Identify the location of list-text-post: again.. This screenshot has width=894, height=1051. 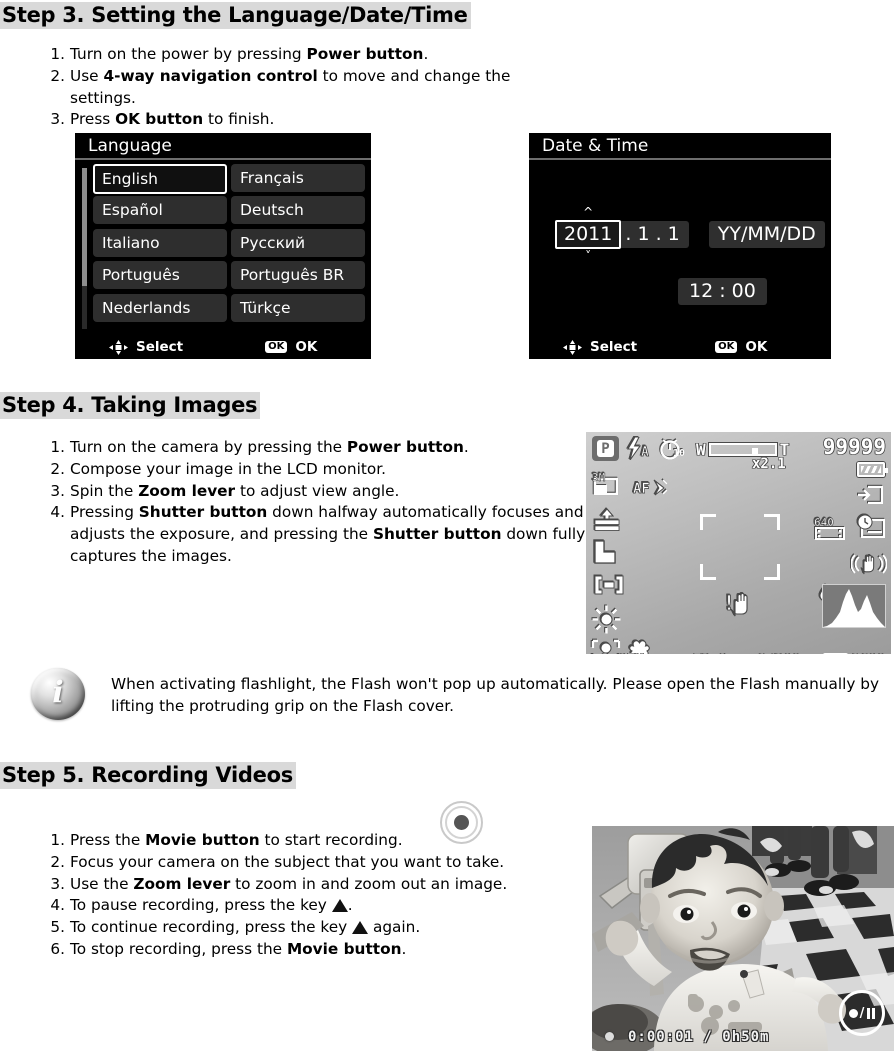
(394, 927).